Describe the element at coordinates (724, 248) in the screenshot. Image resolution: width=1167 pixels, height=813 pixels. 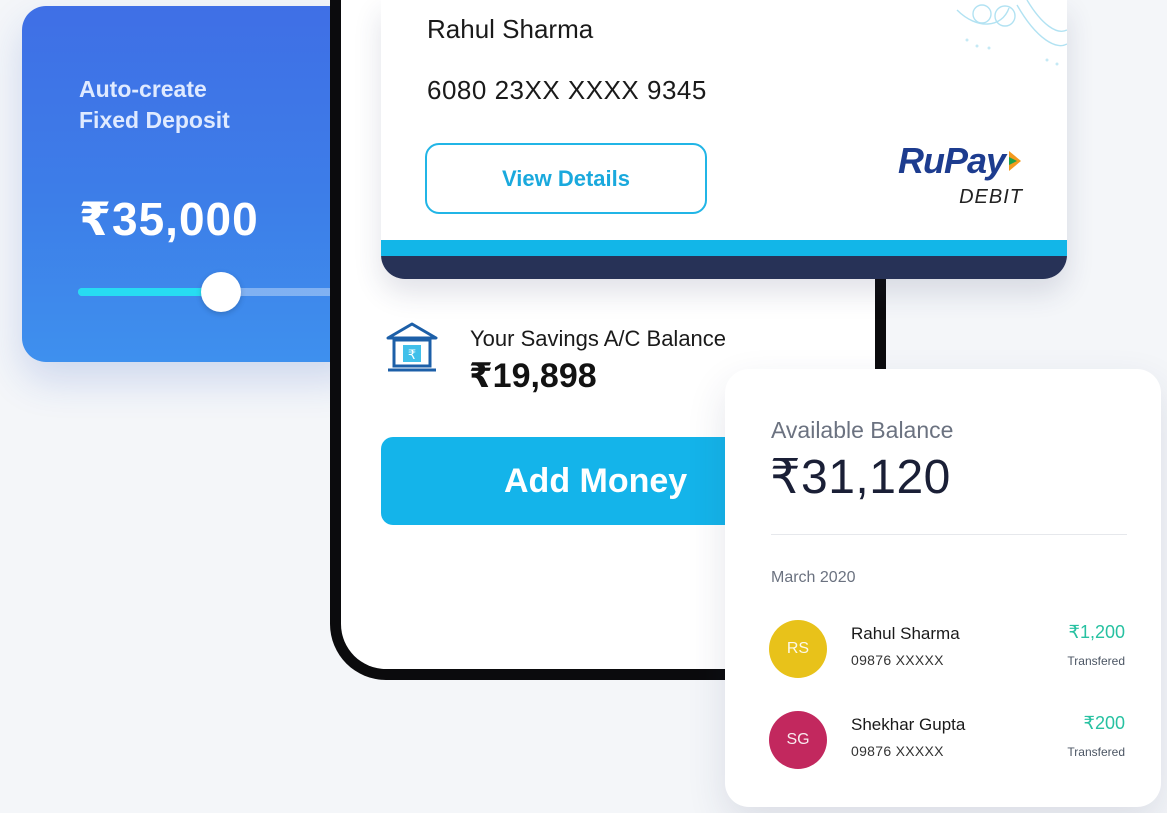
I see `card-stripe-cyan` at that location.